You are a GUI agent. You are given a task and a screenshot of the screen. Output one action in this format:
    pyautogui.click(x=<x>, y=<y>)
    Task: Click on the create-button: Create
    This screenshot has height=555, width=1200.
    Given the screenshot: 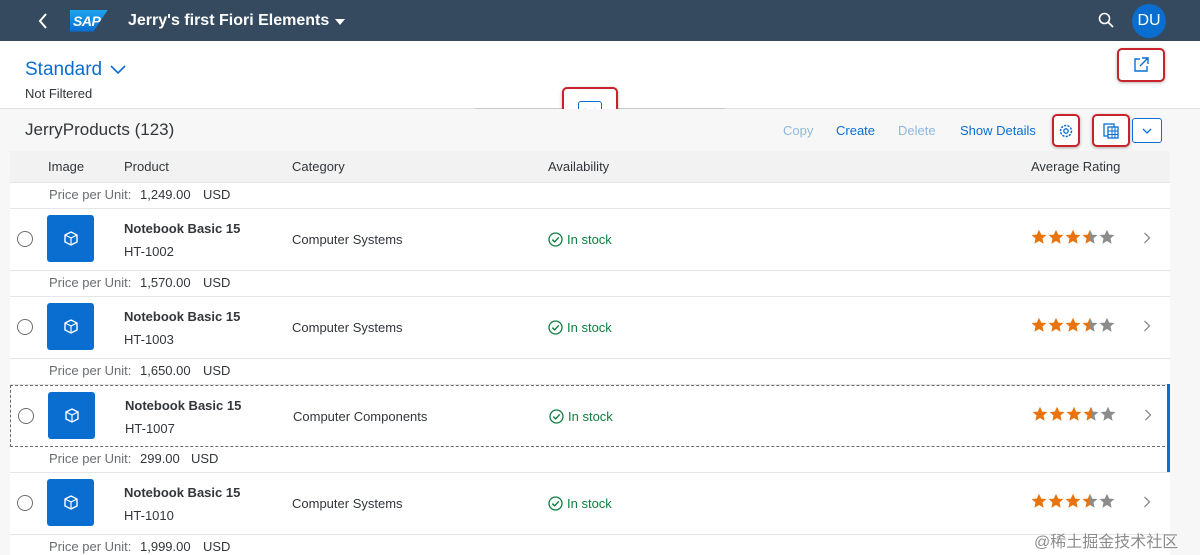 What is the action you would take?
    pyautogui.click(x=855, y=130)
    